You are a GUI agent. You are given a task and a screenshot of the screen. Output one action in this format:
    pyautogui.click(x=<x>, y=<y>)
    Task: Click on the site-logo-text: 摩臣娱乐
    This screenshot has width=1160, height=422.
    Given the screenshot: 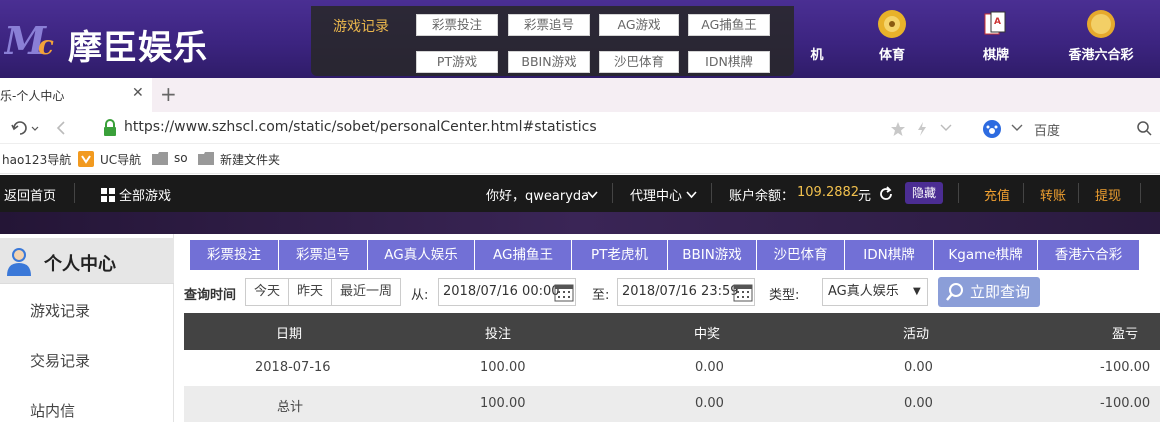 What is the action you would take?
    pyautogui.click(x=138, y=44)
    